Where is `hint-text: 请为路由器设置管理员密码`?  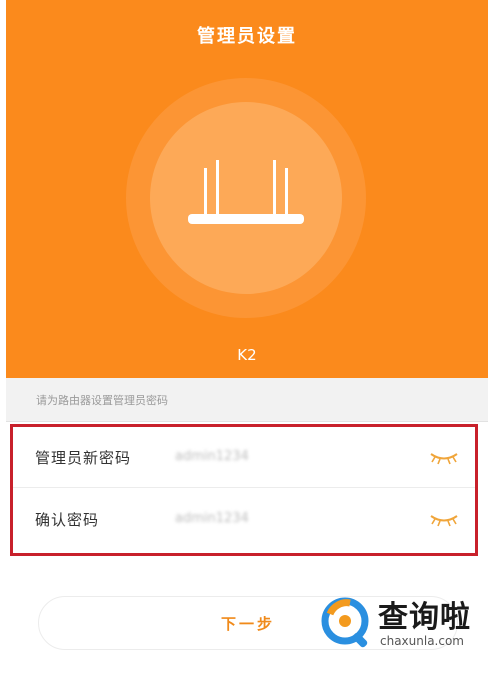 hint-text: 请为路由器设置管理员密码 is located at coordinates (102, 400).